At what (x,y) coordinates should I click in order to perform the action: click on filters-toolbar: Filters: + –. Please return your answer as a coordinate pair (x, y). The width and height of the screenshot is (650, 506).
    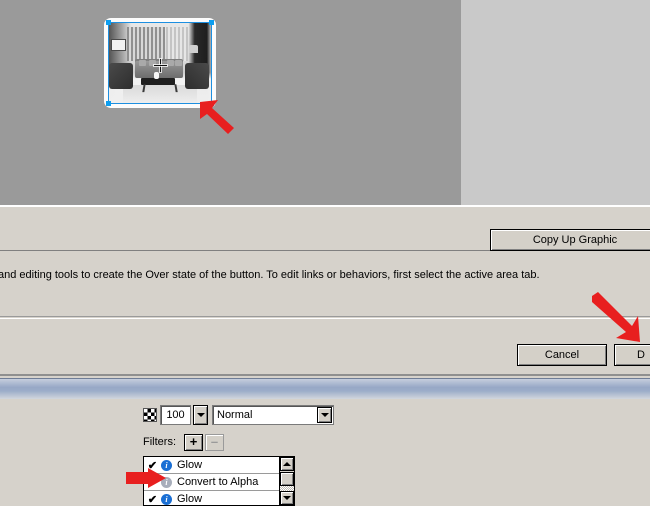
    Looking at the image, I should click on (183, 442).